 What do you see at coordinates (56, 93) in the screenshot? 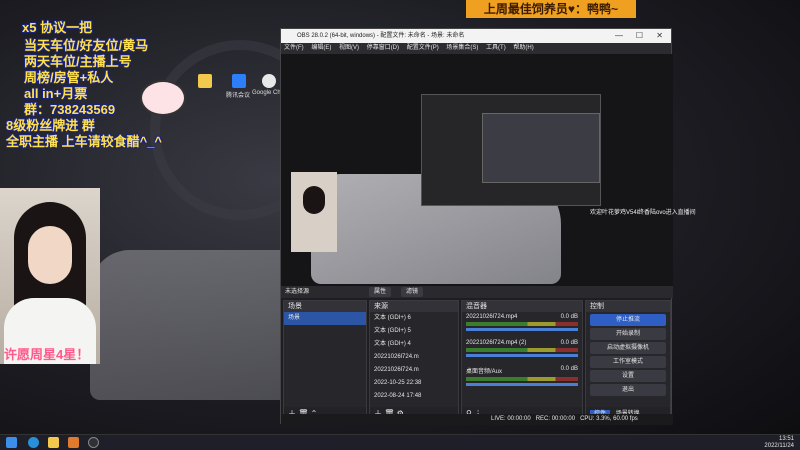
I see `overlay-line: all in+月票` at bounding box center [56, 93].